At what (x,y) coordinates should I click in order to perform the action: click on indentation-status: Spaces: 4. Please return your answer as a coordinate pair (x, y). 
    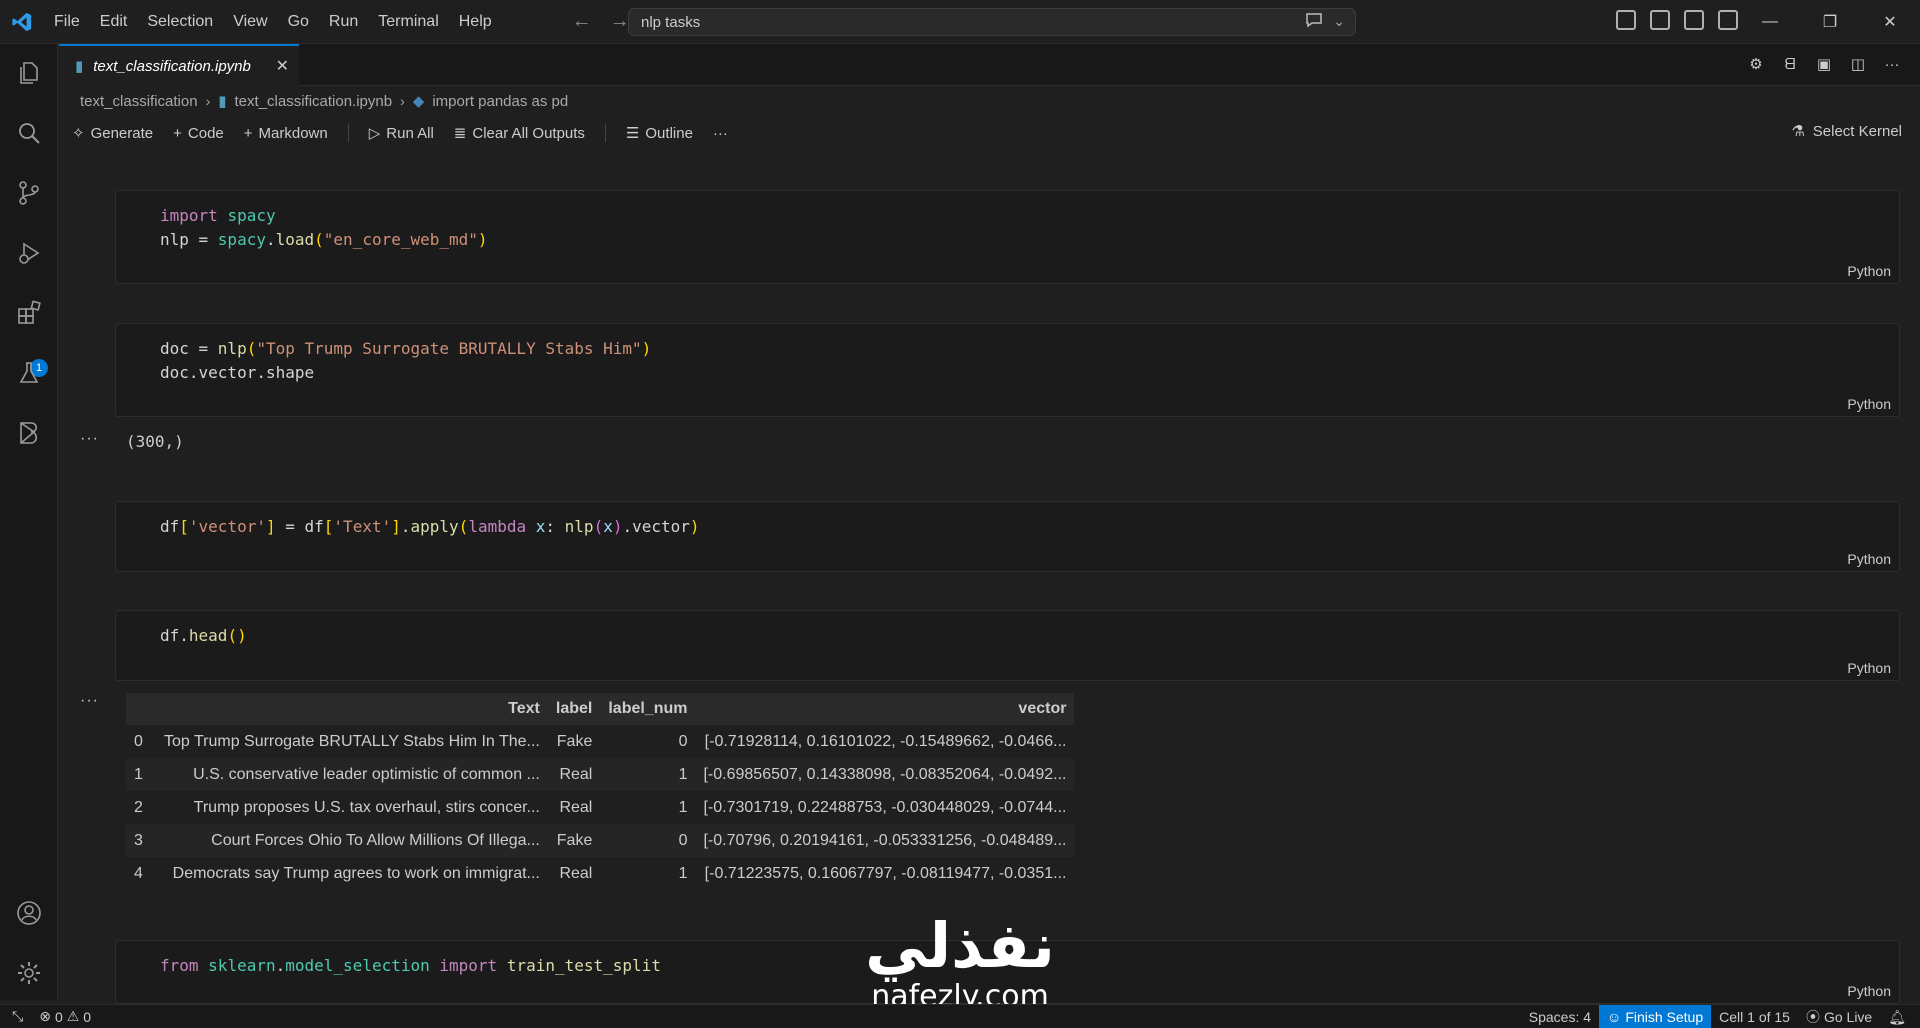
    Looking at the image, I should click on (1560, 1016).